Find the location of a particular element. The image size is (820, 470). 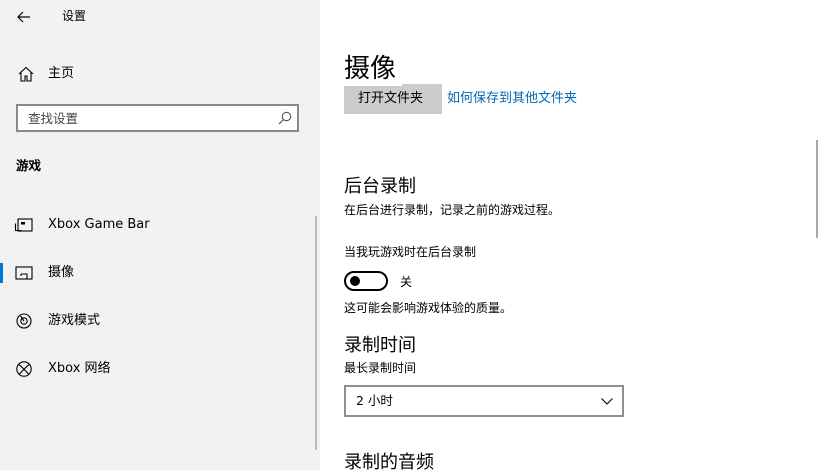

capture-icon is located at coordinates (24, 273).